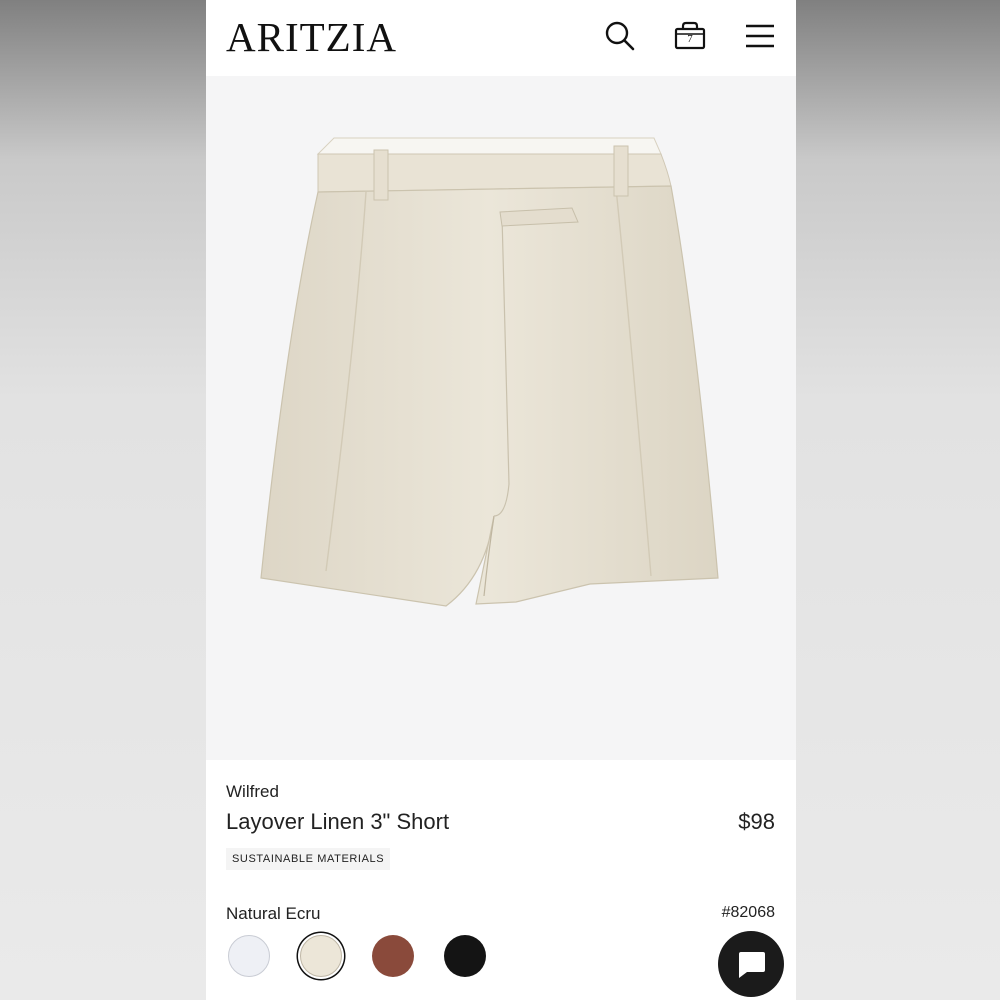  What do you see at coordinates (501, 38) in the screenshot?
I see `site-header: ARITZIA 7` at bounding box center [501, 38].